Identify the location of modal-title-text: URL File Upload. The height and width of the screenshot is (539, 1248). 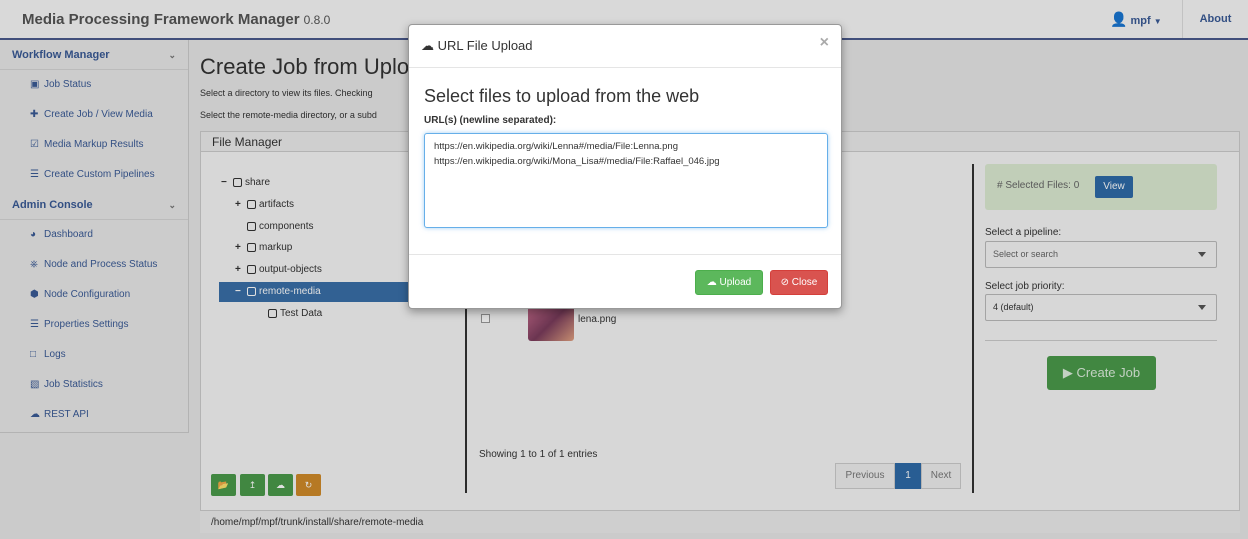
(485, 45).